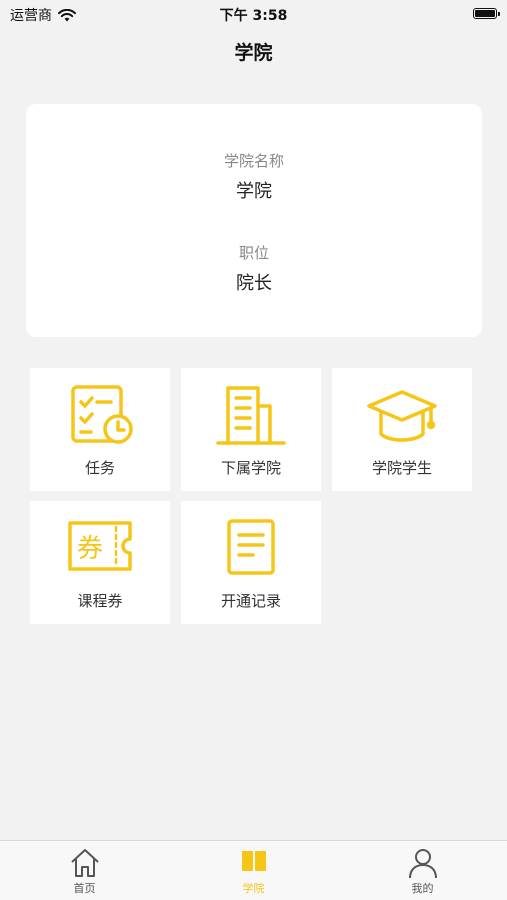  Describe the element at coordinates (253, 53) in the screenshot. I see `page-title: 学院` at that location.